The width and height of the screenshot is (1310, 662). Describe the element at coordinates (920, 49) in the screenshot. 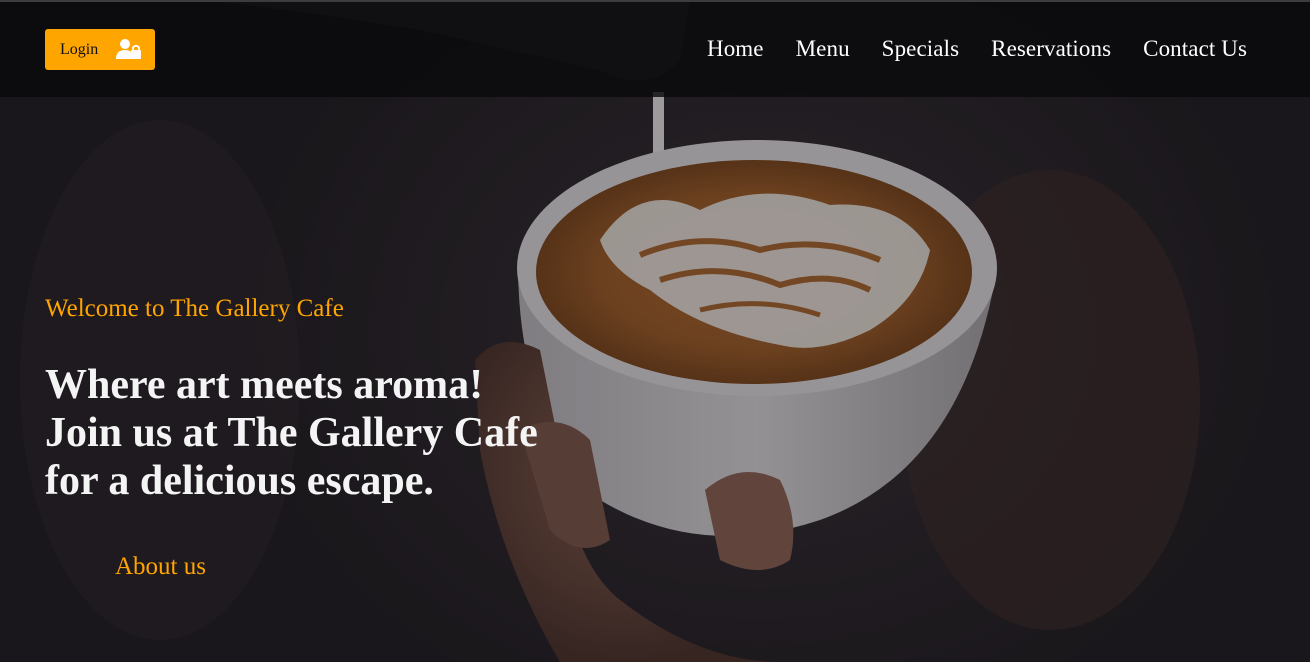

I see `nav-specials: Specials` at that location.